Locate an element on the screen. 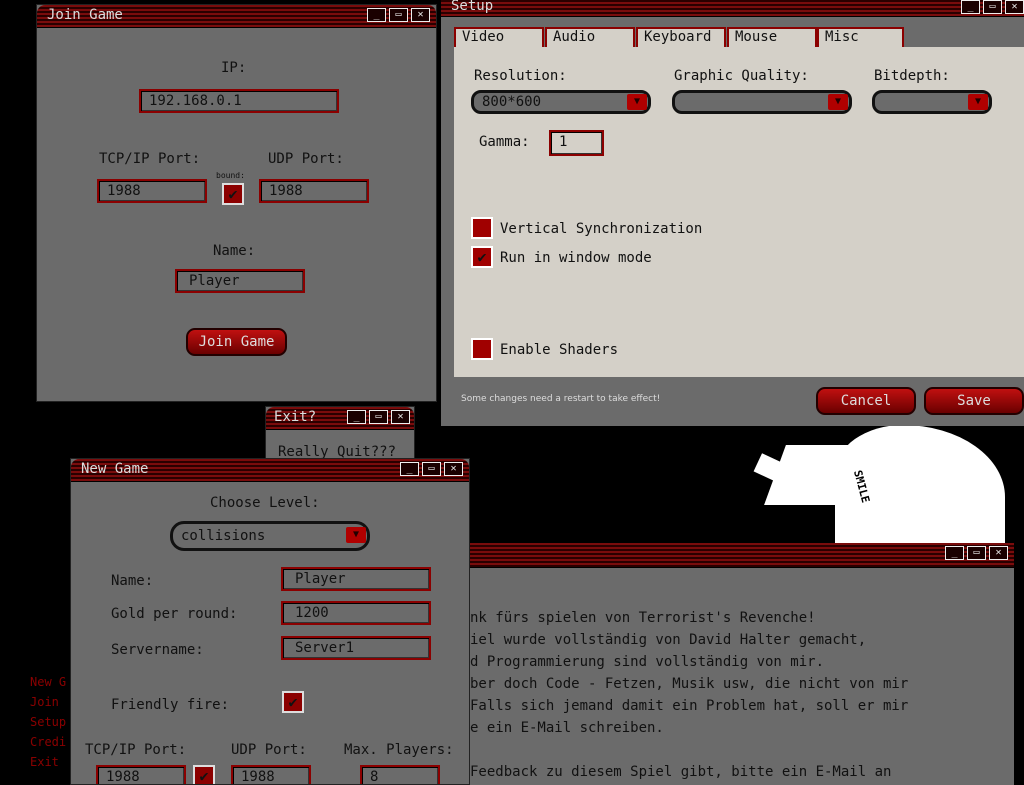 This screenshot has width=1024, height=785. gamma-input: 1 is located at coordinates (576, 143).